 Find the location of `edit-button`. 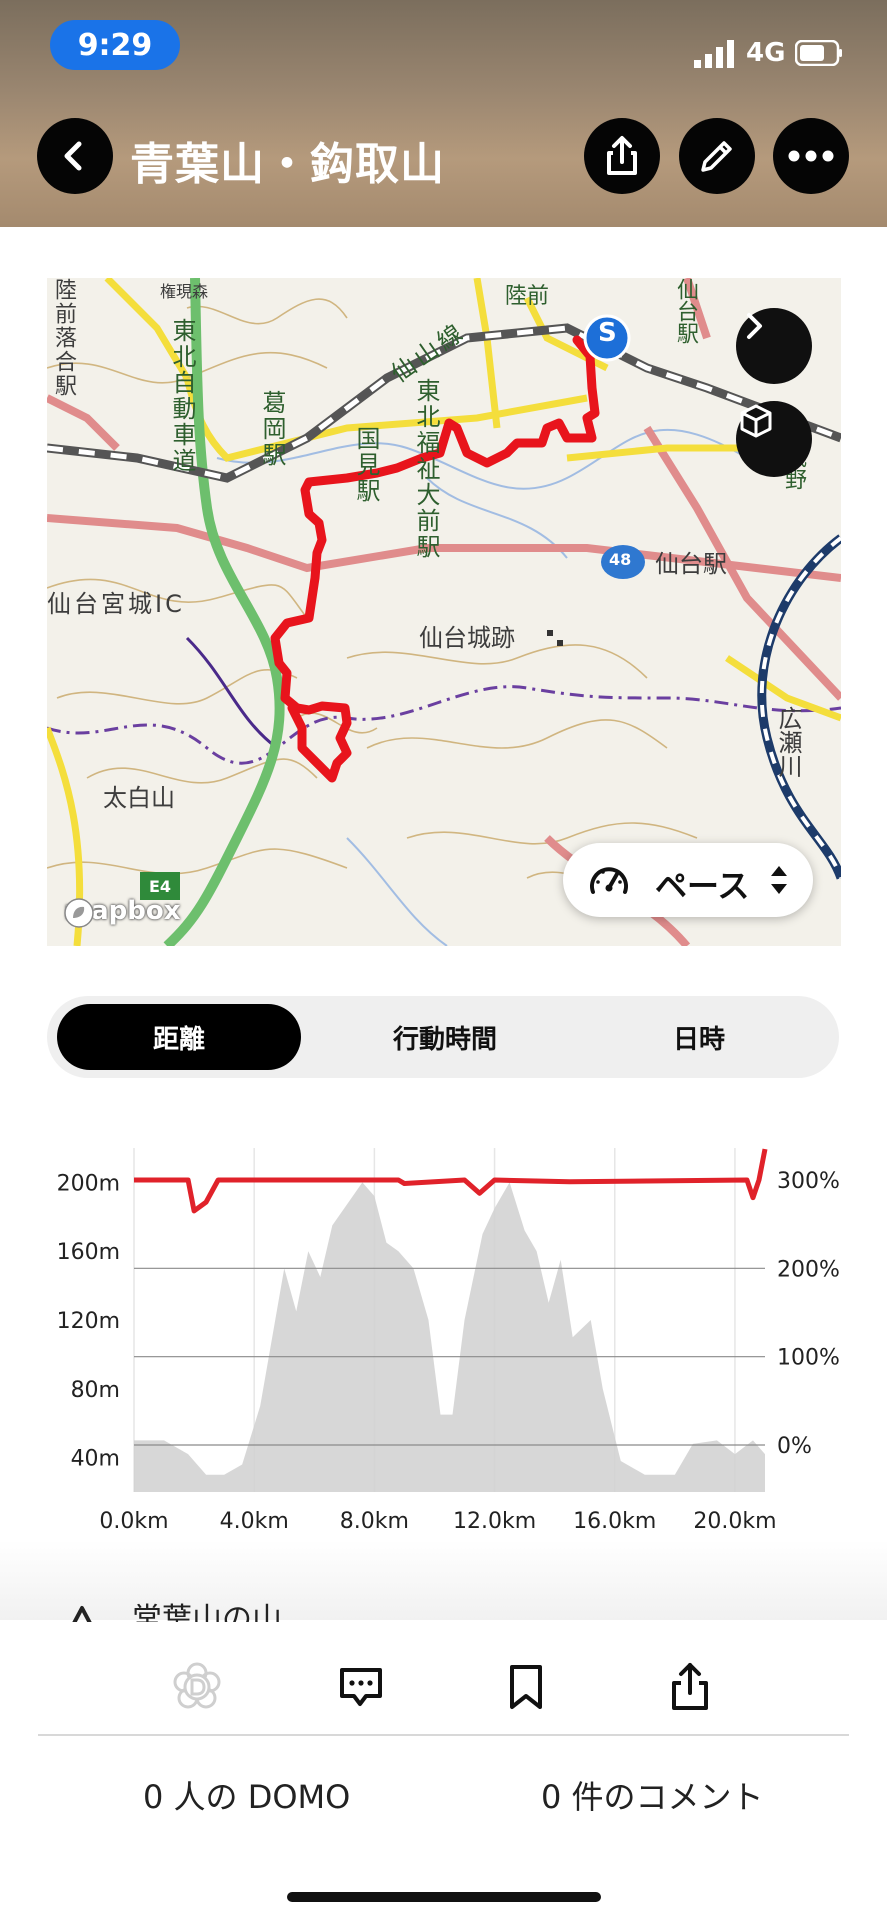

edit-button is located at coordinates (717, 156).